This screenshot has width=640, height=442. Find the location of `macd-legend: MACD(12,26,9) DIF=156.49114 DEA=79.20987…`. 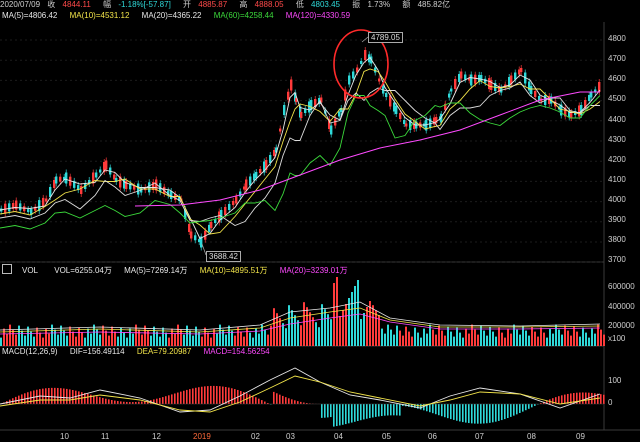

macd-legend: MACD(12,26,9) DIF=156.49114 DEA=79.20987… is located at coordinates (141, 352).